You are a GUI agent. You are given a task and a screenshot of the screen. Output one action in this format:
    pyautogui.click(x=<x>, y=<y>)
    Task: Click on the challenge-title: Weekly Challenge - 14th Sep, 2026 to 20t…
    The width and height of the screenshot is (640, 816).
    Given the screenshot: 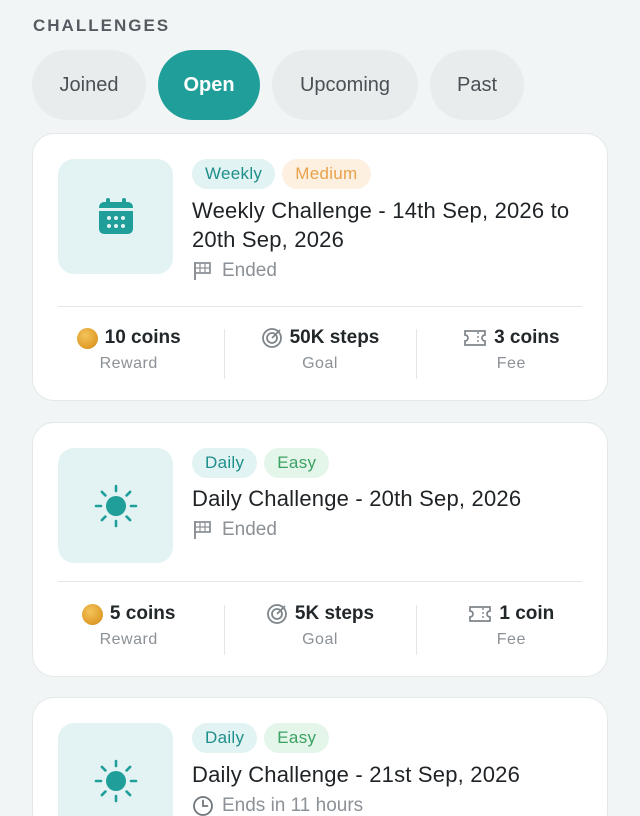 What is the action you would take?
    pyautogui.click(x=381, y=225)
    